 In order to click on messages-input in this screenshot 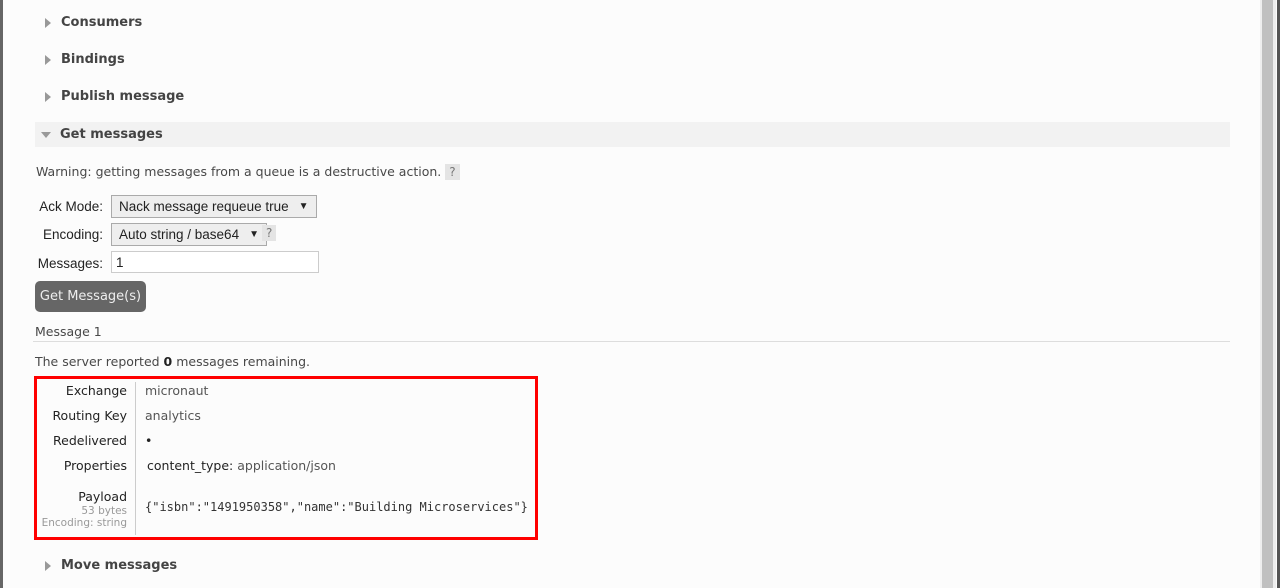, I will do `click(215, 262)`.